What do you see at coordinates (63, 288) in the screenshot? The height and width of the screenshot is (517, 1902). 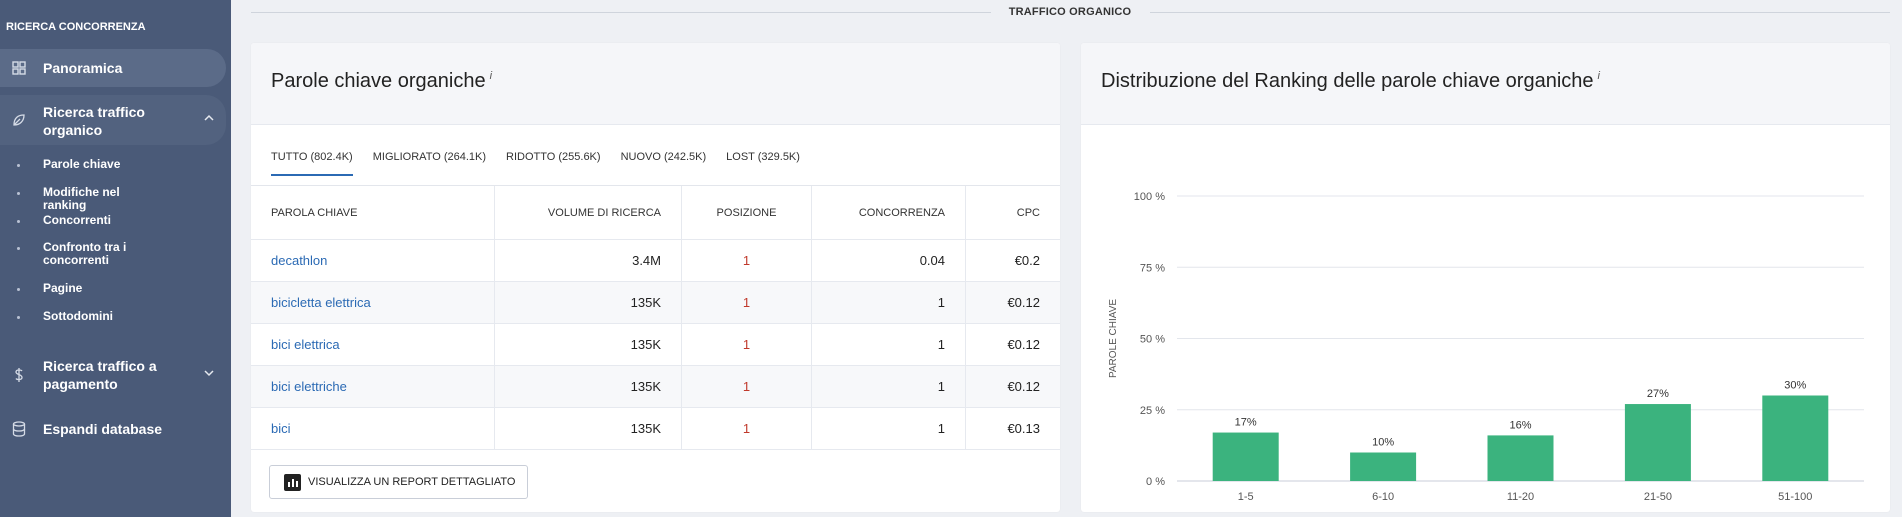 I see `sidebar-subitem-label: Pagine` at bounding box center [63, 288].